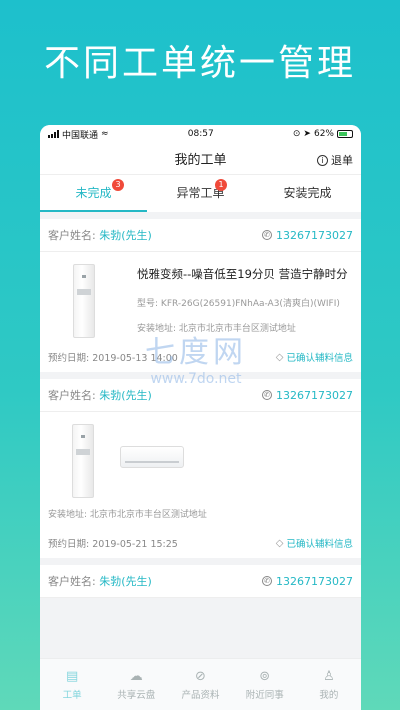 The width and height of the screenshot is (400, 710). What do you see at coordinates (135, 544) in the screenshot?
I see `date-value: 2019-05-21 15:25` at bounding box center [135, 544].